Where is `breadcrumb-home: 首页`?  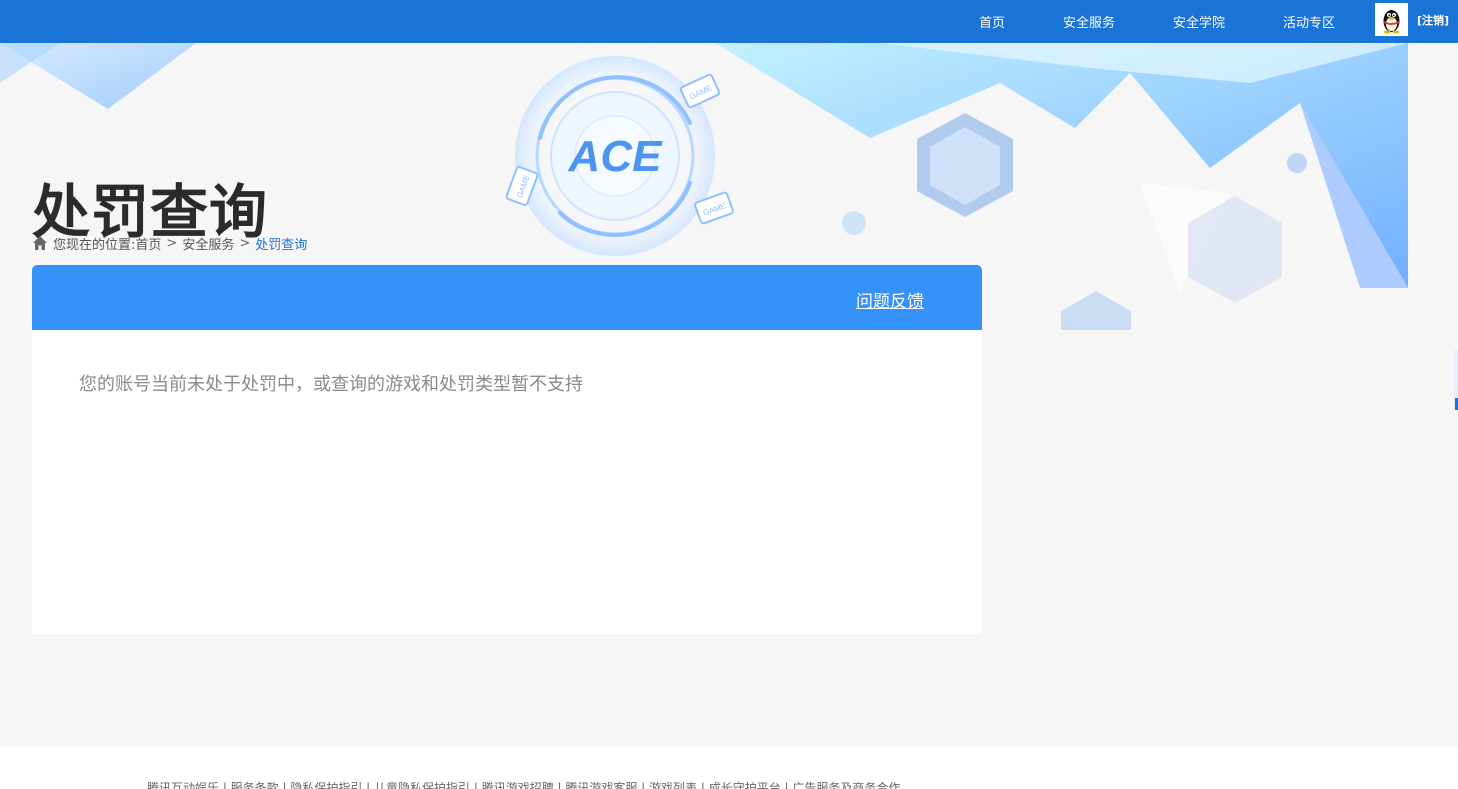 breadcrumb-home: 首页 is located at coordinates (148, 243).